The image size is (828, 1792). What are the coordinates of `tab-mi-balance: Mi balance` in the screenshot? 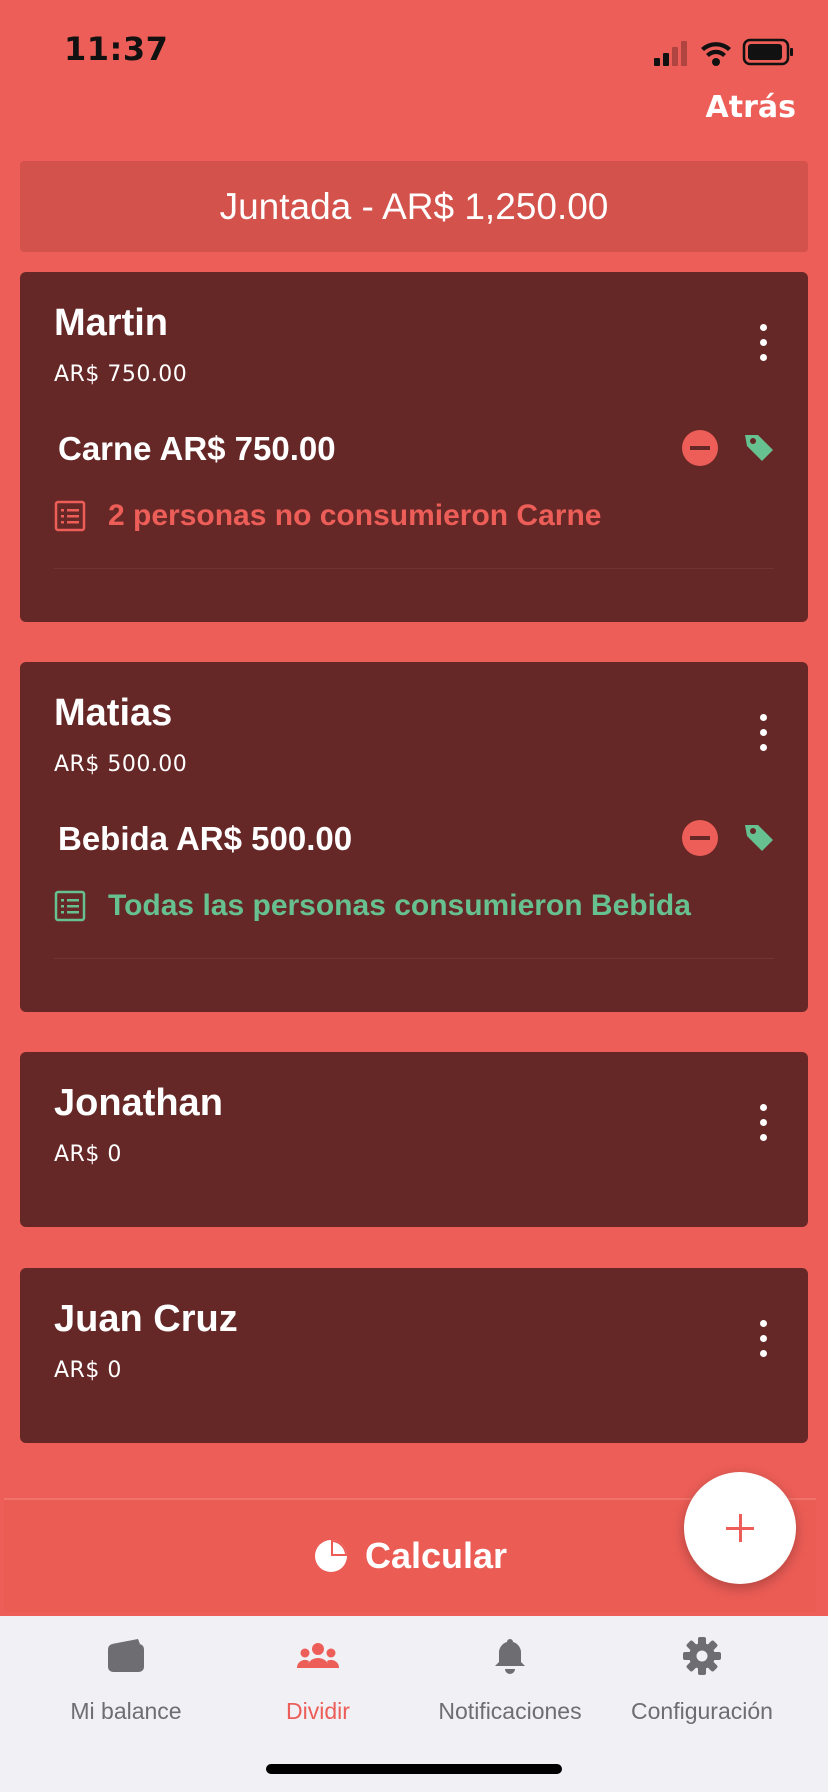 It's located at (126, 1680).